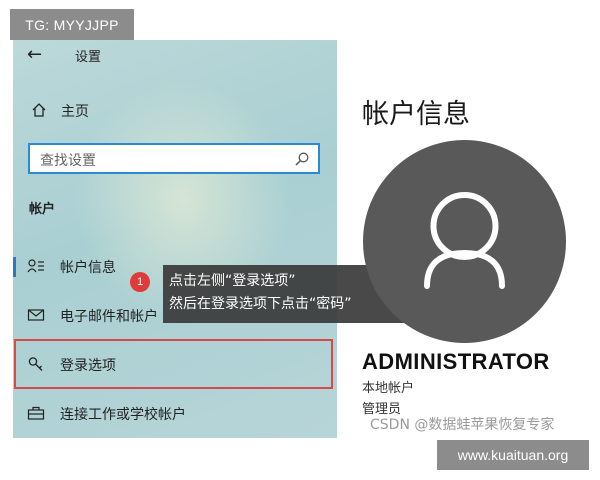 The height and width of the screenshot is (480, 600). I want to click on sign-in-options-highlight, so click(173, 364).